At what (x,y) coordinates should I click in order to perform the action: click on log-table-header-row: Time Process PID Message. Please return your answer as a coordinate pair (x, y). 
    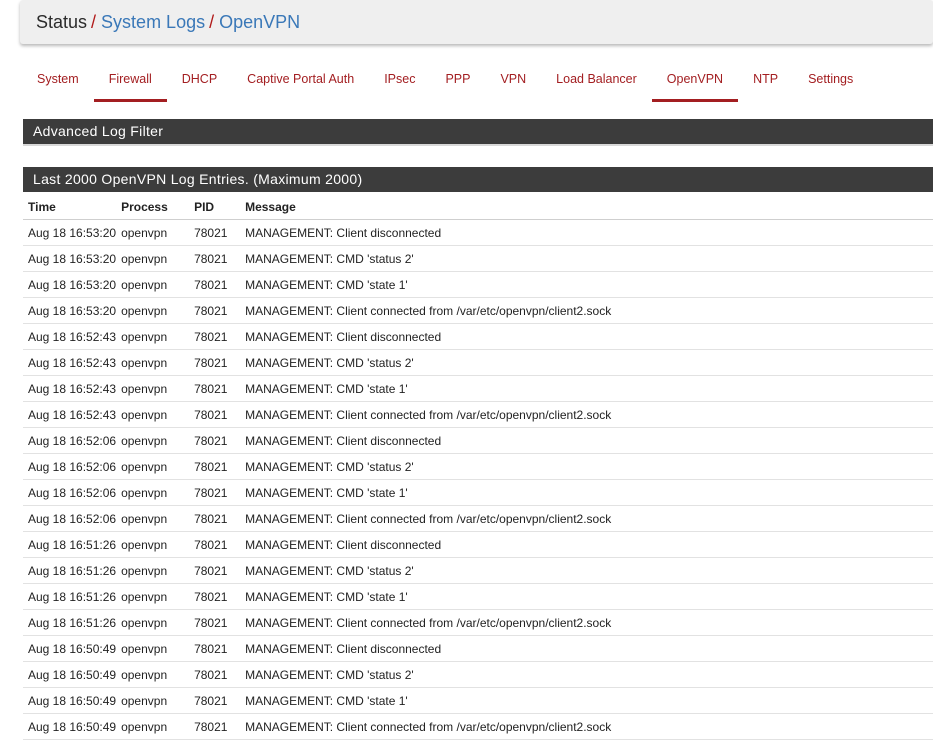
    Looking at the image, I should click on (478, 207).